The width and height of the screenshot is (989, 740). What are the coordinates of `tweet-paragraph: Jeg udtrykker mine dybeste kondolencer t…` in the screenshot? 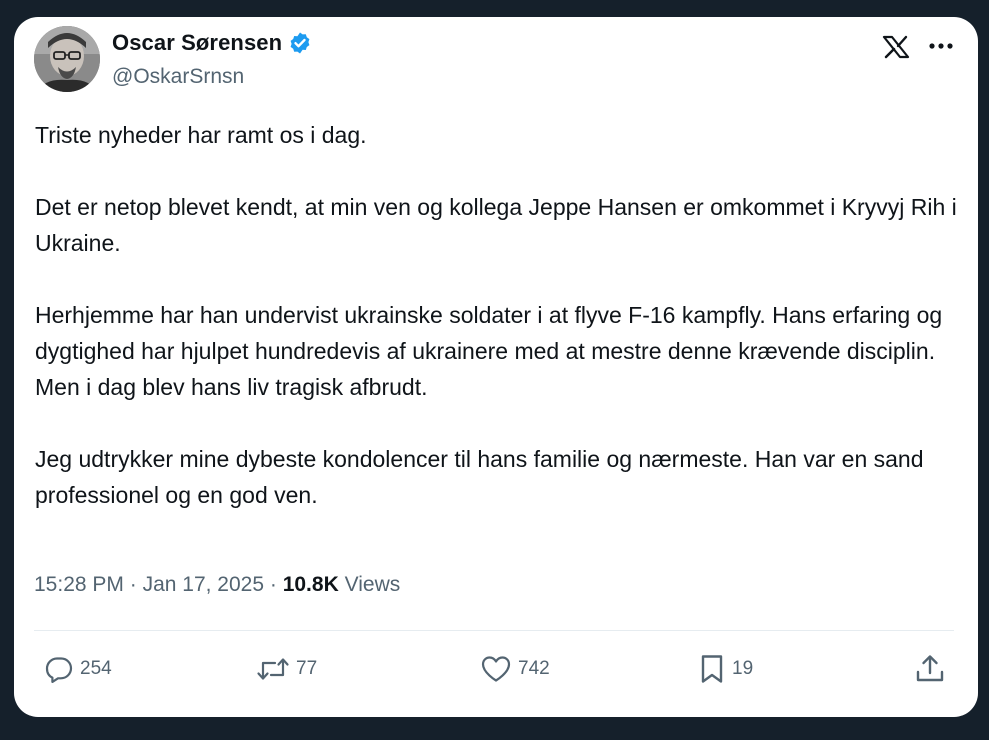 It's located at (479, 477).